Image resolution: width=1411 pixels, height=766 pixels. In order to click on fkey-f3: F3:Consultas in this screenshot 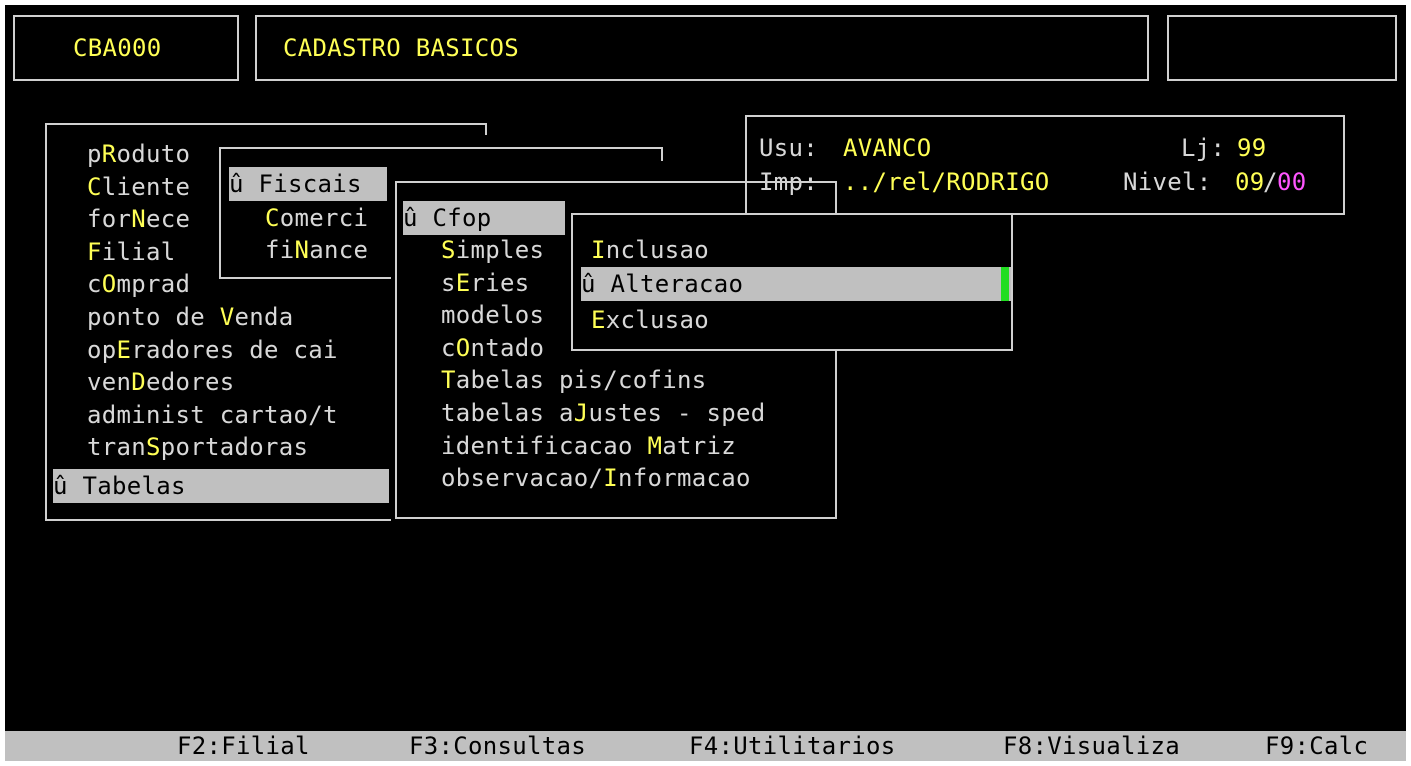, I will do `click(497, 745)`.